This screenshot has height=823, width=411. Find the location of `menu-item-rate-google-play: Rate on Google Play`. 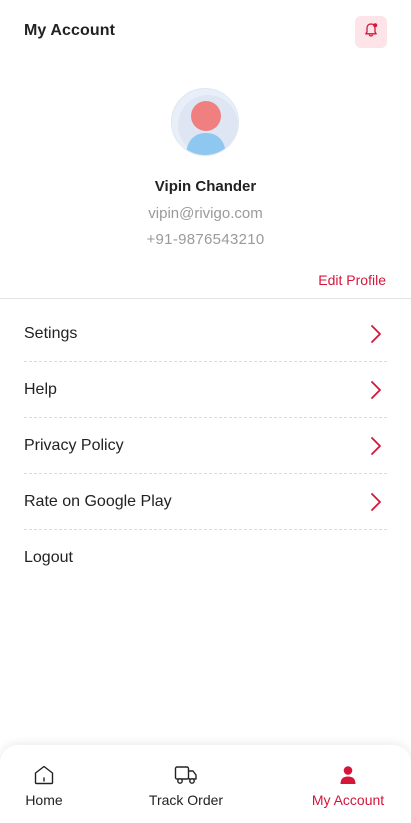

menu-item-rate-google-play: Rate on Google Play is located at coordinates (205, 502).